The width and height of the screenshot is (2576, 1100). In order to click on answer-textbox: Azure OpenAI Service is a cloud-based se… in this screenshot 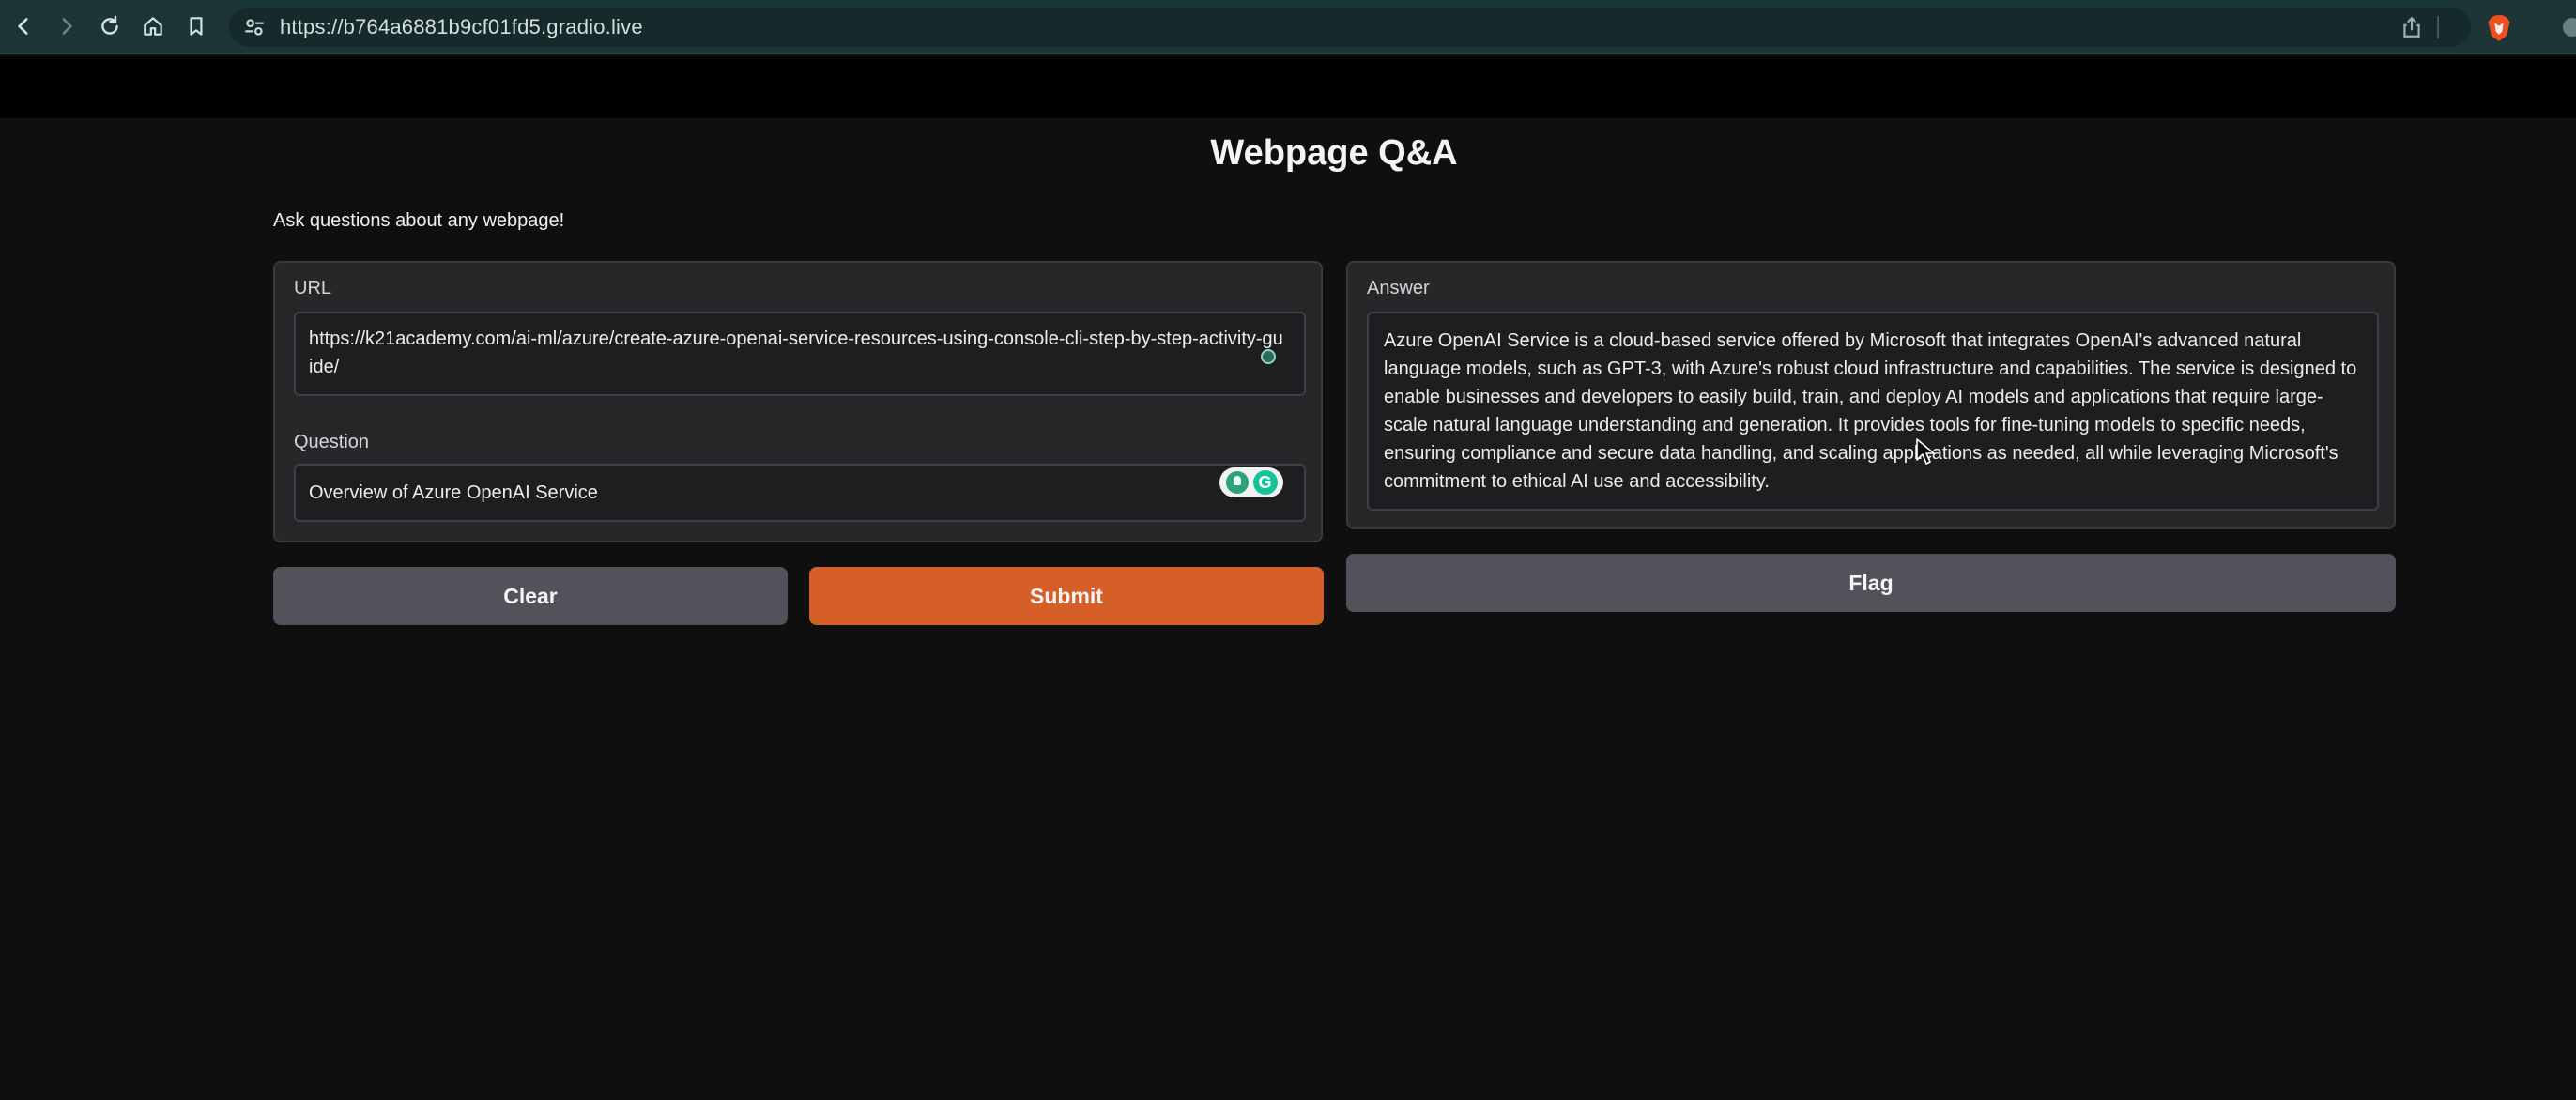, I will do `click(1873, 411)`.